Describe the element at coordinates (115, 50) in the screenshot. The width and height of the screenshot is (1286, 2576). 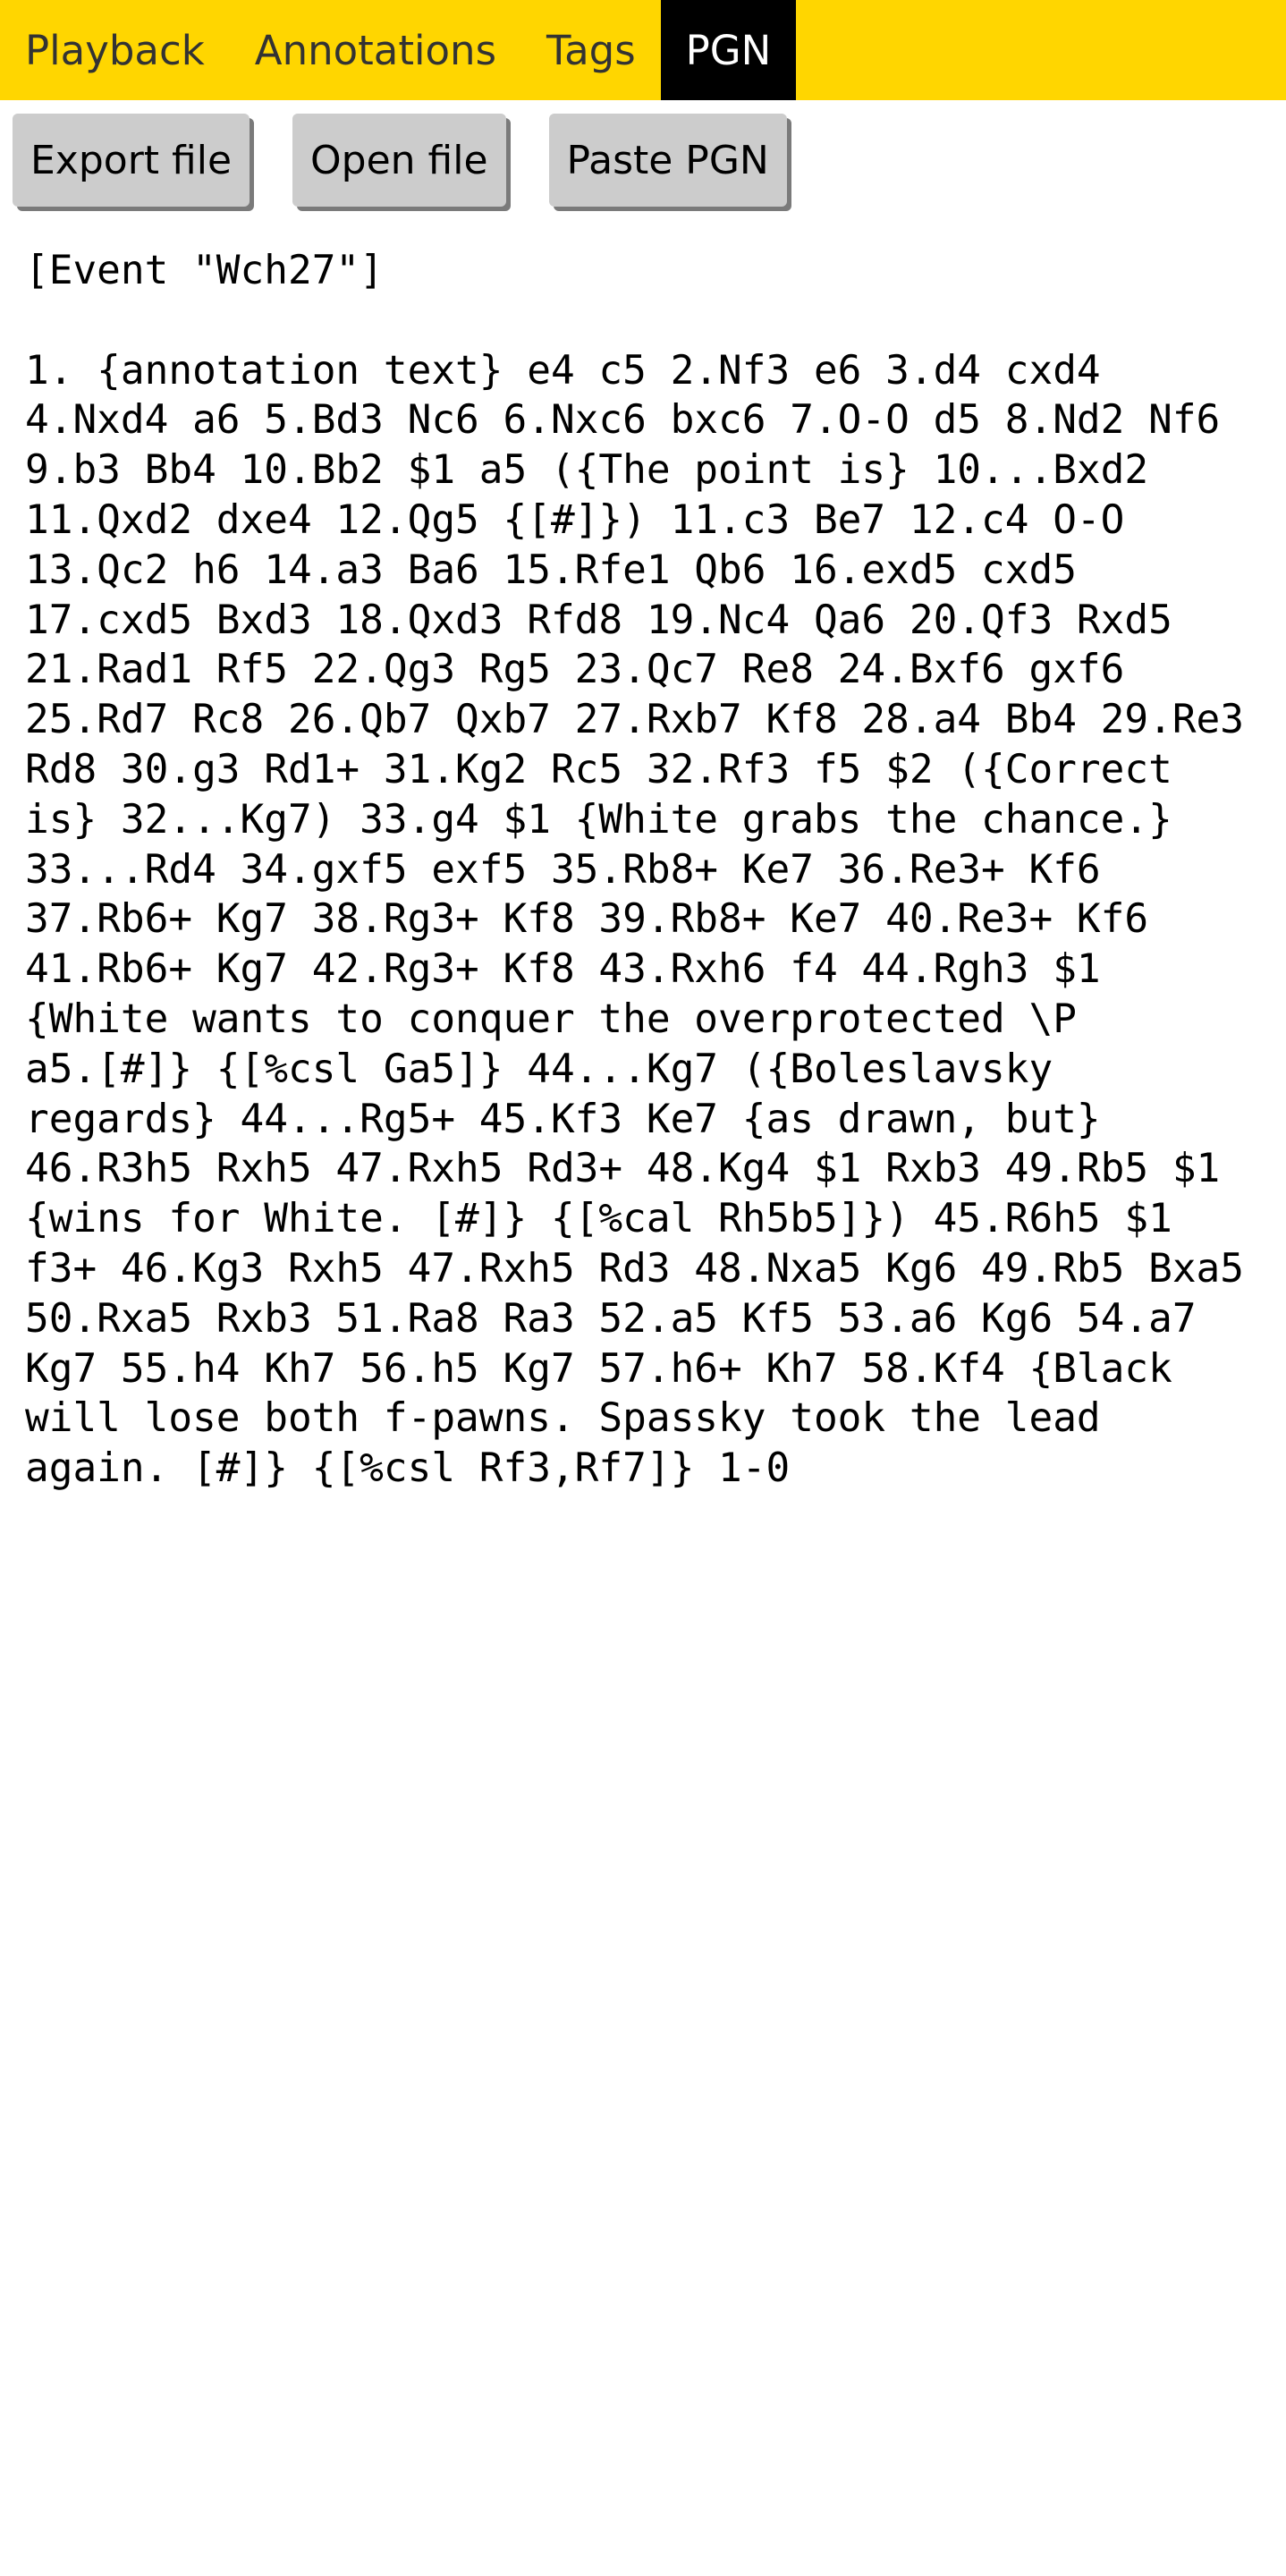
I see `tab-playback: Playback` at that location.